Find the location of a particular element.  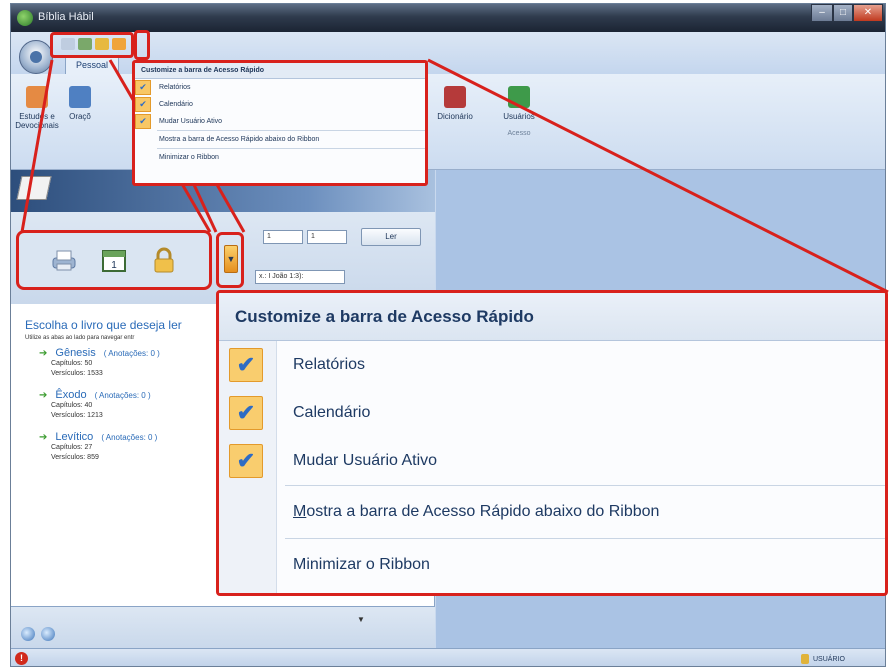

ribbon-button-usuarios: Usuários Acesso is located at coordinates (519, 108).